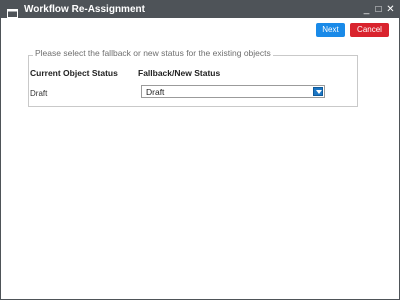 The height and width of the screenshot is (300, 400). Describe the element at coordinates (318, 91) in the screenshot. I see `chevron-down-icon` at that location.